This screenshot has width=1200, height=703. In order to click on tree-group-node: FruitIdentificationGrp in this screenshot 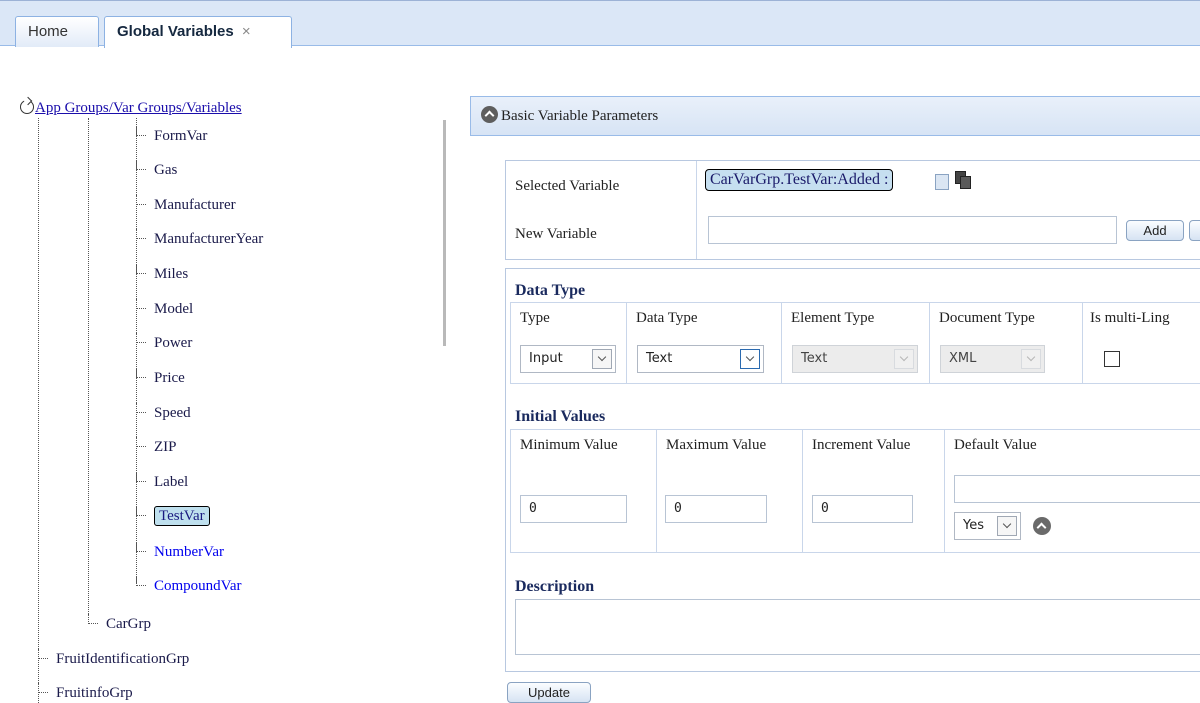, I will do `click(113, 659)`.